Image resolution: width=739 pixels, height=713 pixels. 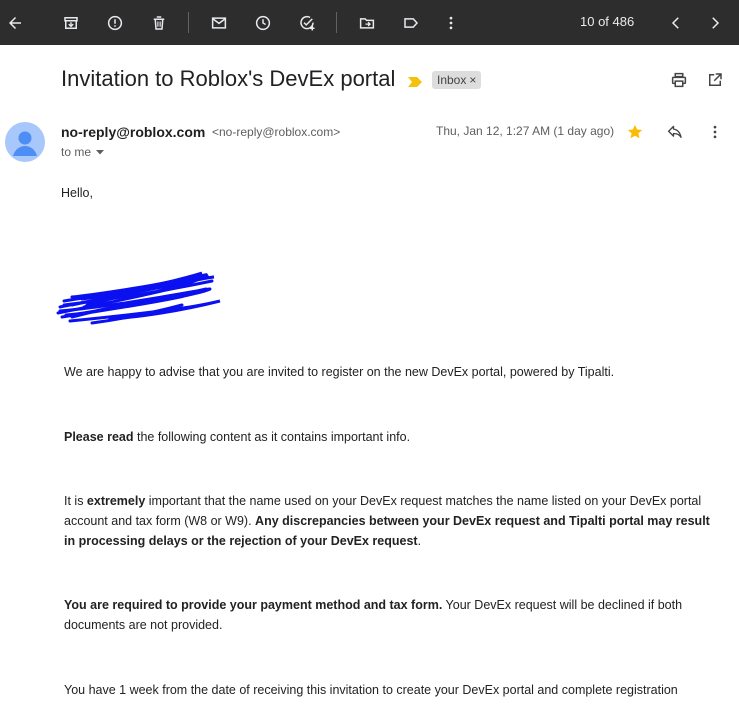 I want to click on print-icon, so click(x=679, y=80).